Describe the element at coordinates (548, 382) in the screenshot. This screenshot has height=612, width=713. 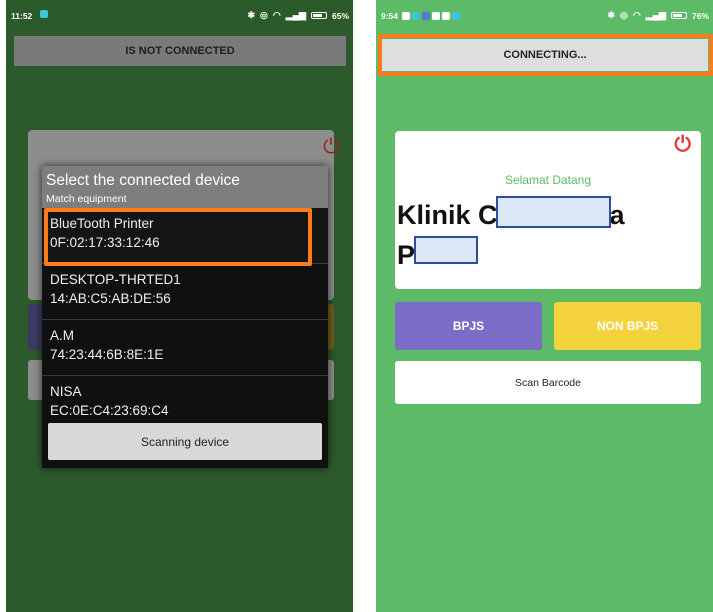
I see `scan-barcode-button: Scan Barcode` at that location.